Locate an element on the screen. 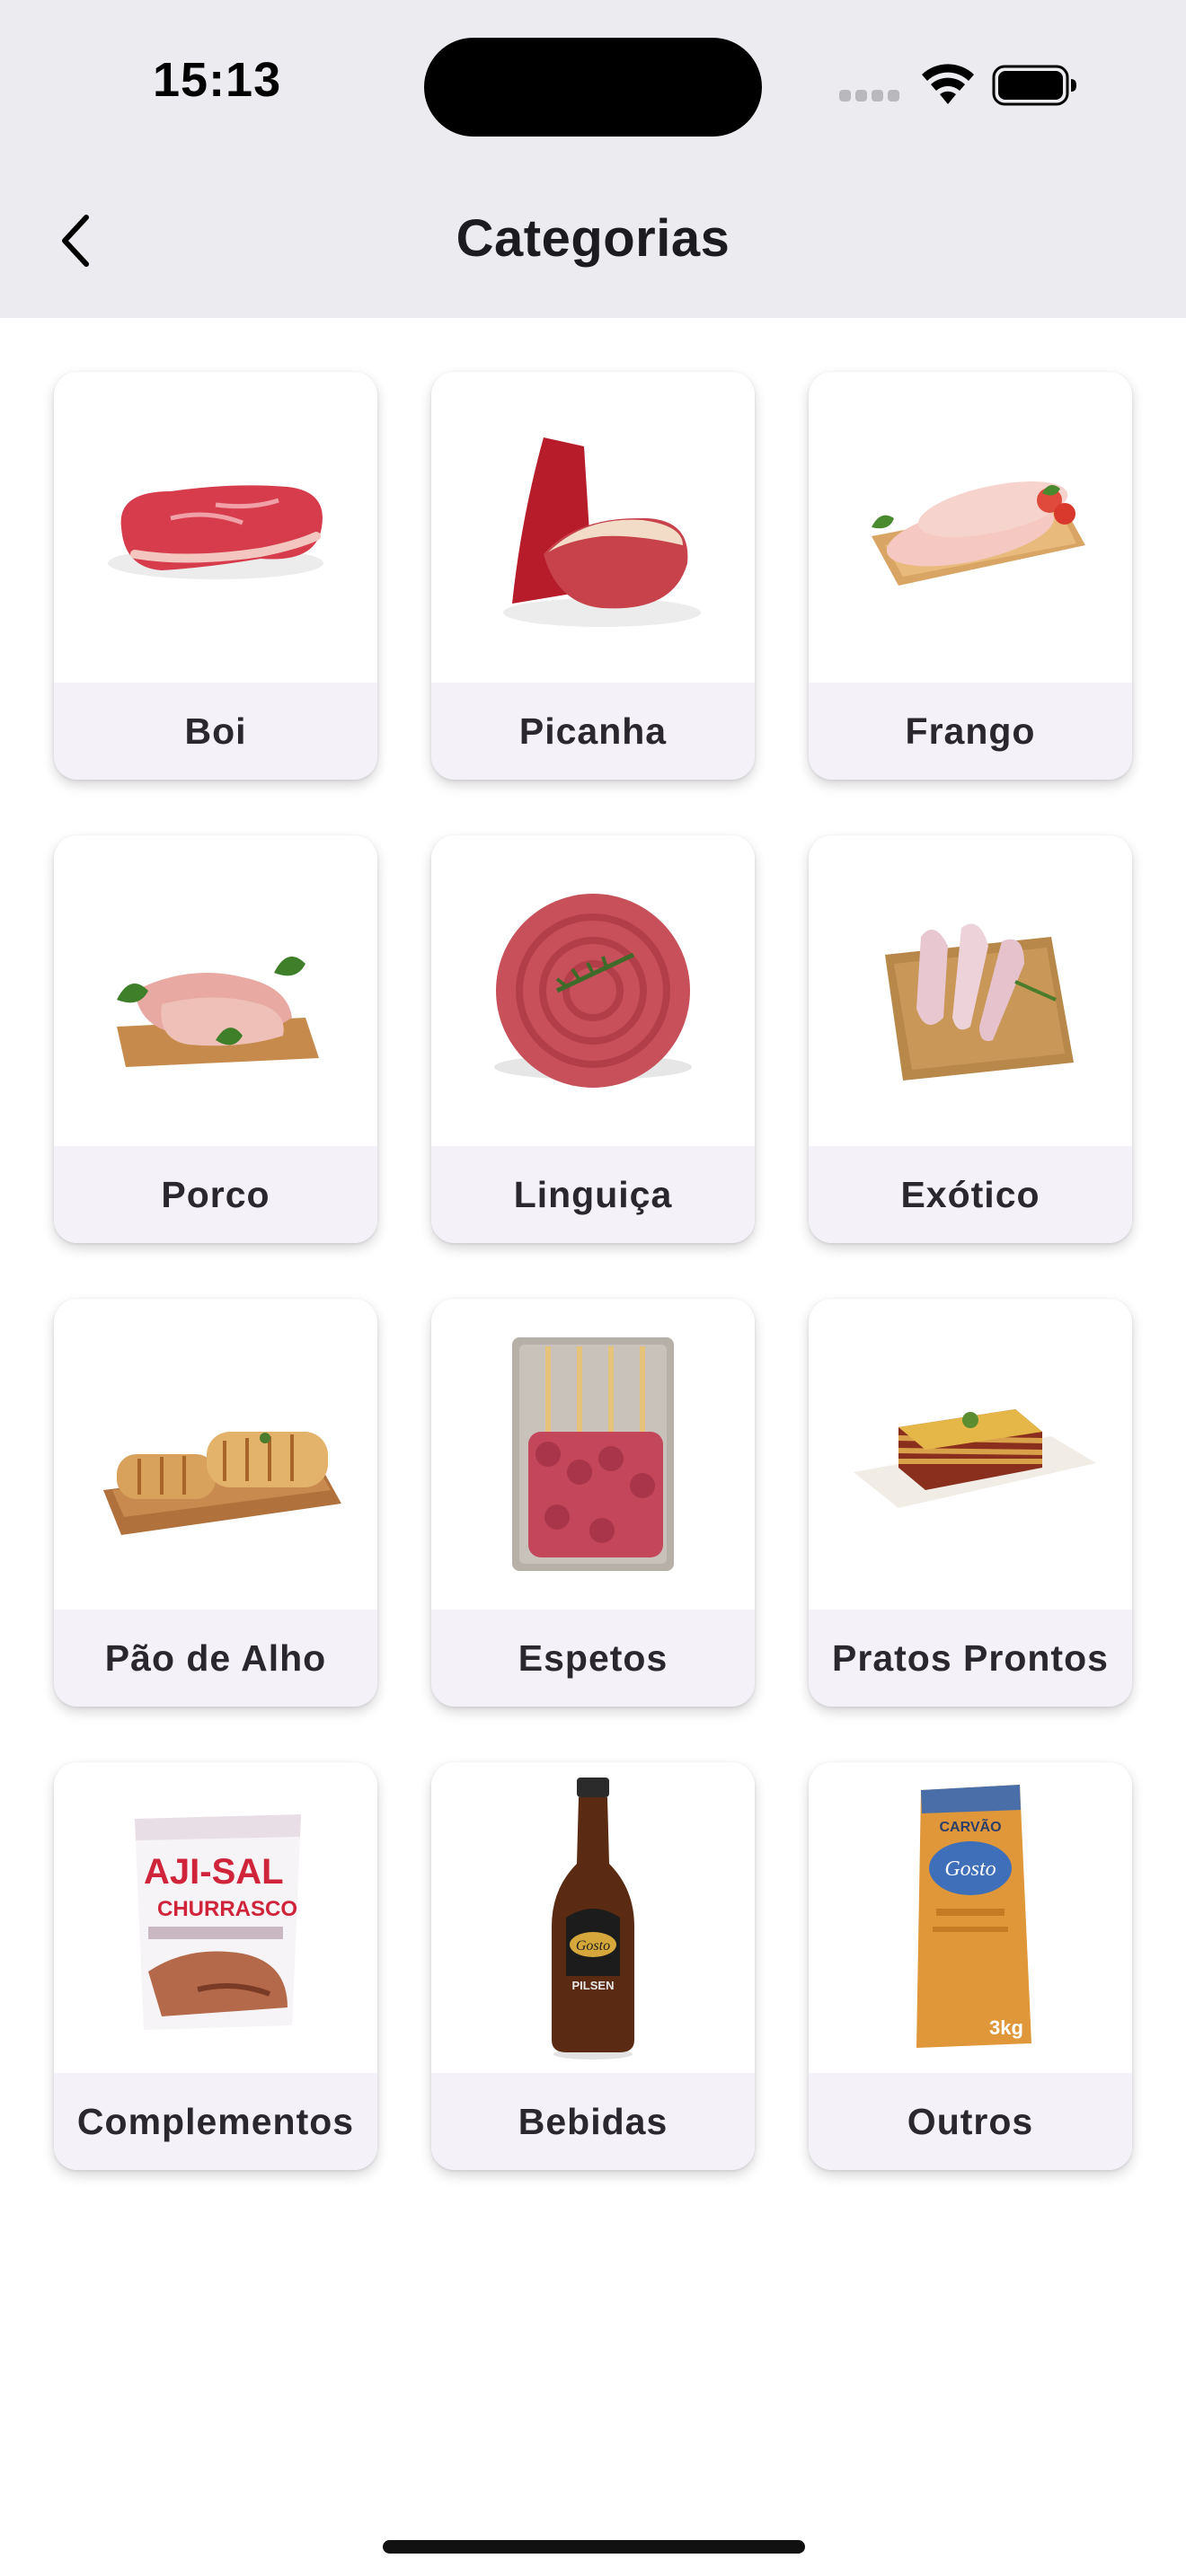  pork-chops-image is located at coordinates (215, 990).